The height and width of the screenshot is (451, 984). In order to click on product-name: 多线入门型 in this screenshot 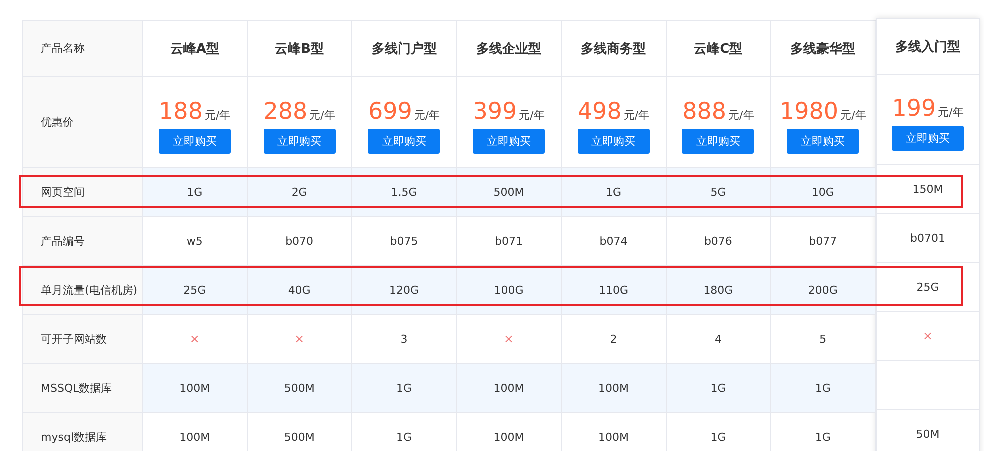, I will do `click(928, 47)`.